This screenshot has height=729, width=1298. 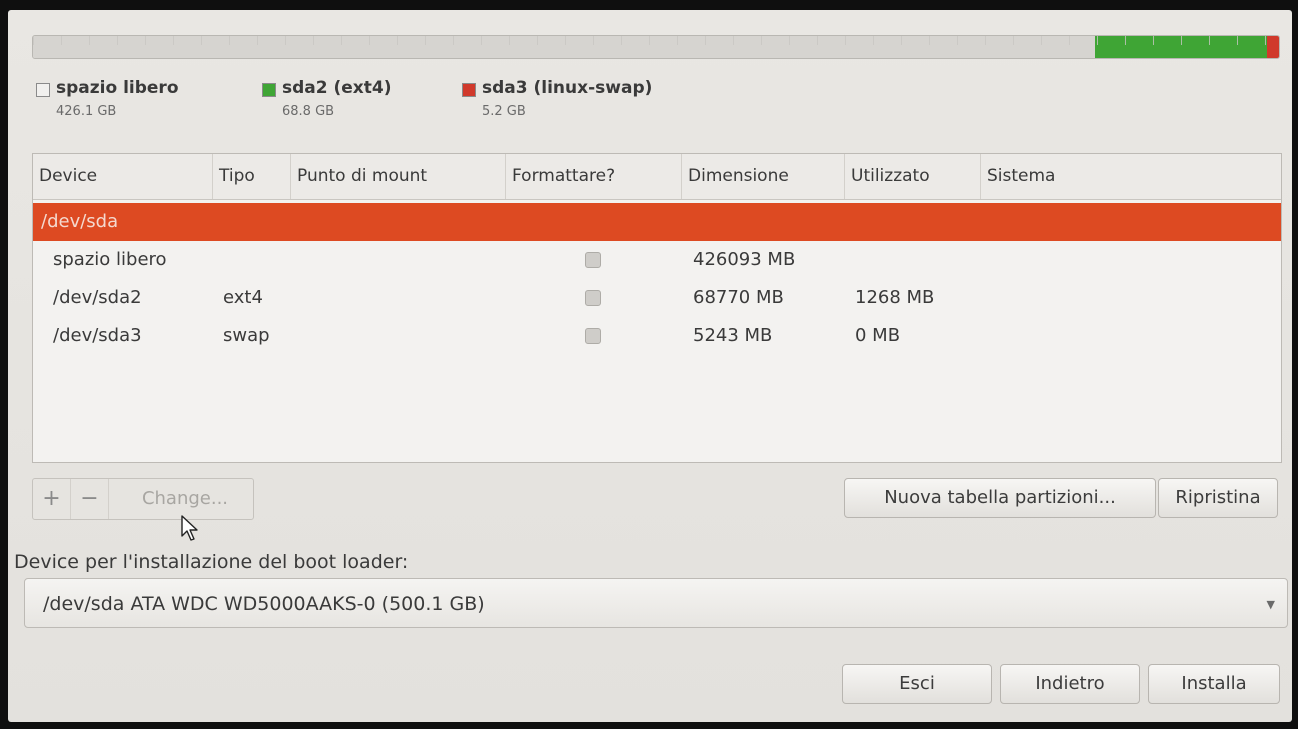 I want to click on add-partition-button: +, so click(x=52, y=499).